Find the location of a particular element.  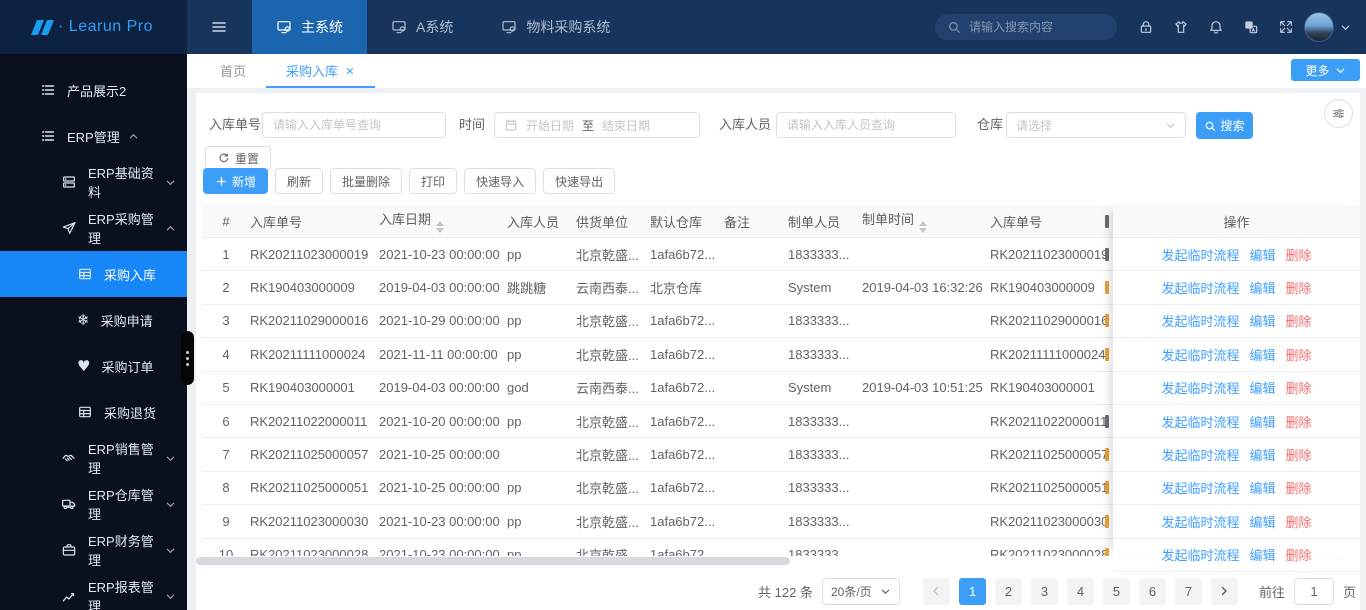

close-icon is located at coordinates (350, 71).